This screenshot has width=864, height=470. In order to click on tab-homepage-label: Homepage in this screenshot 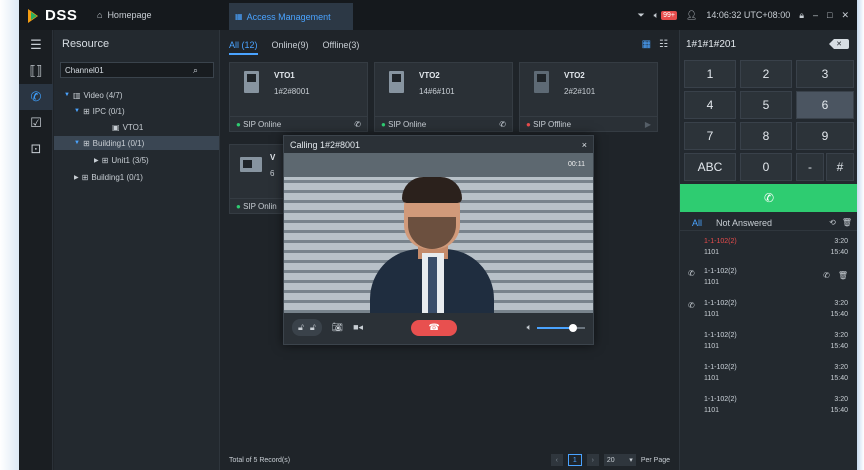, I will do `click(129, 15)`.